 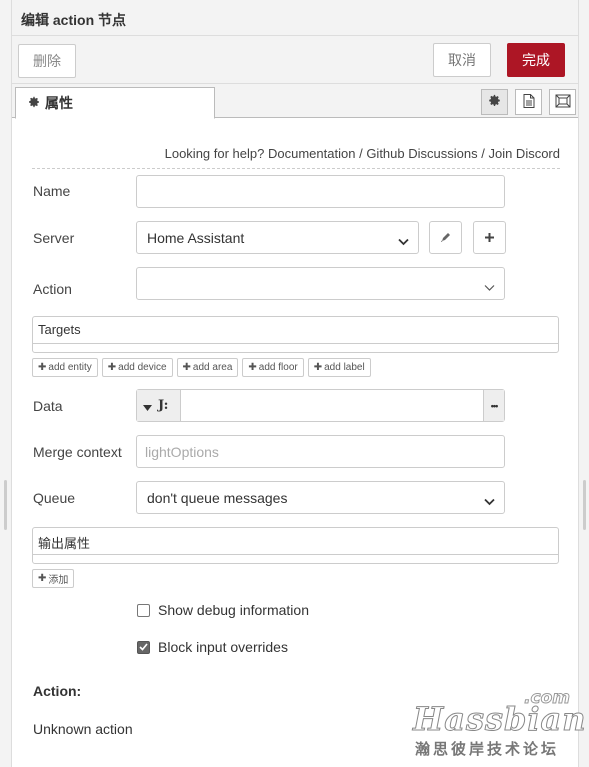 I want to click on show-debug-row: Show debug information, so click(x=223, y=610).